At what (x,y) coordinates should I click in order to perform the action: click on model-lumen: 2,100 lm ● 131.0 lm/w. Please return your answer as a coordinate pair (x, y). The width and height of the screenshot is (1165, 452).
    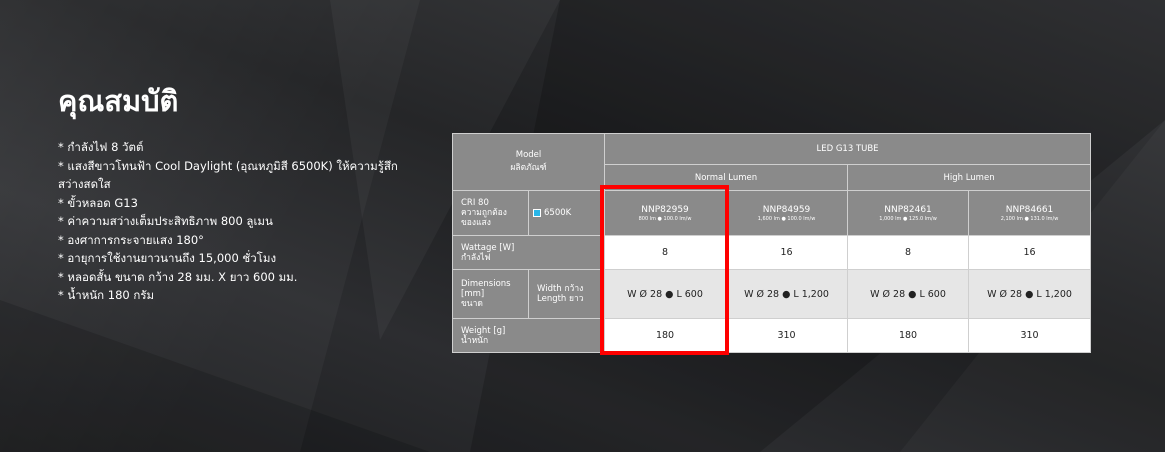
    Looking at the image, I should click on (1029, 219).